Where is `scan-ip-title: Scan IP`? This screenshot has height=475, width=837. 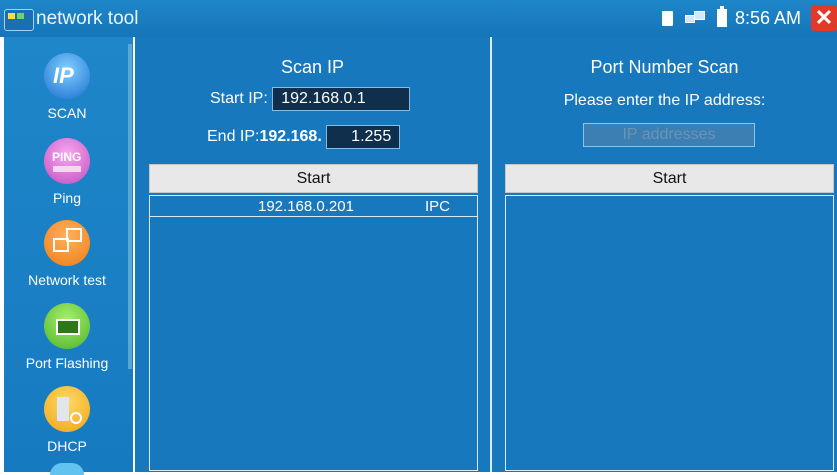
scan-ip-title: Scan IP is located at coordinates (312, 67).